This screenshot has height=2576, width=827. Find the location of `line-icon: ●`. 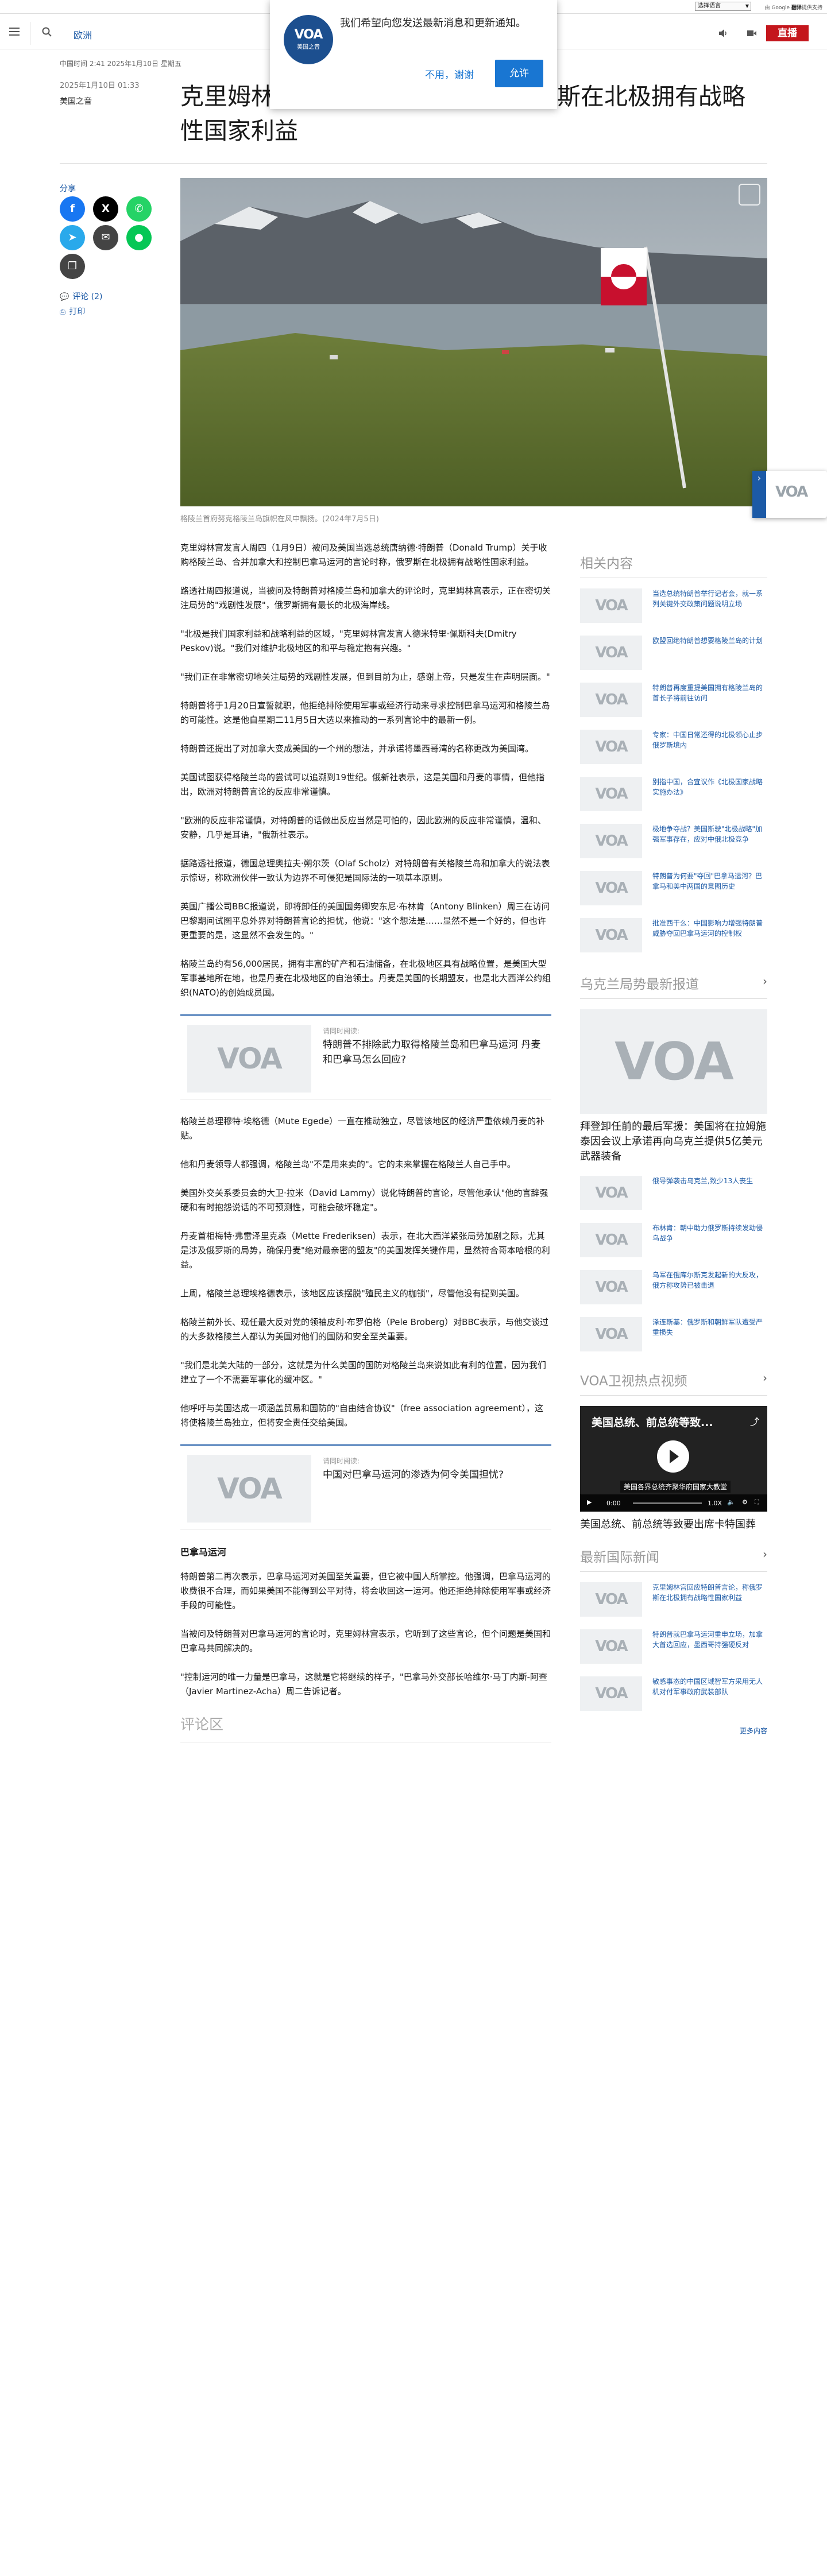

line-icon: ● is located at coordinates (139, 238).